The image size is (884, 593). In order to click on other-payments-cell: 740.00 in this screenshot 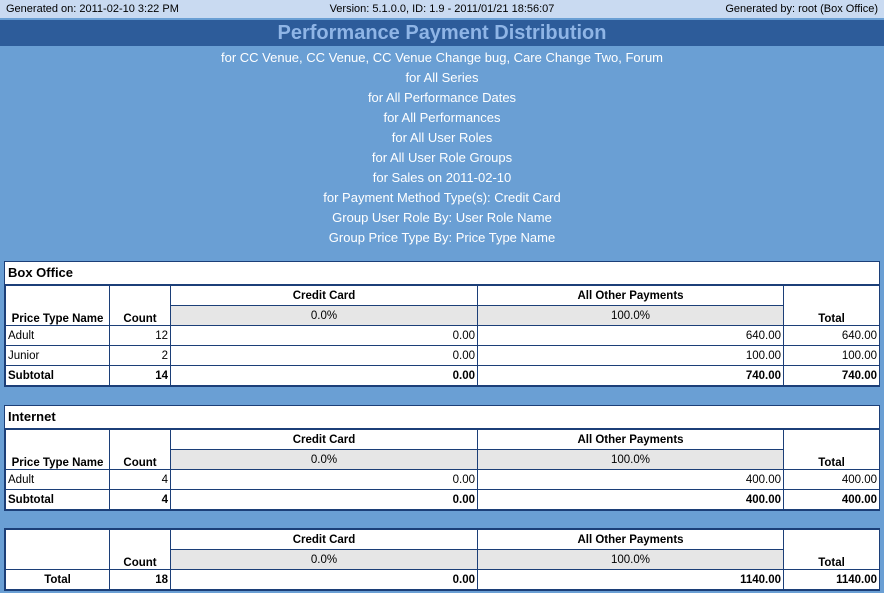, I will do `click(630, 375)`.